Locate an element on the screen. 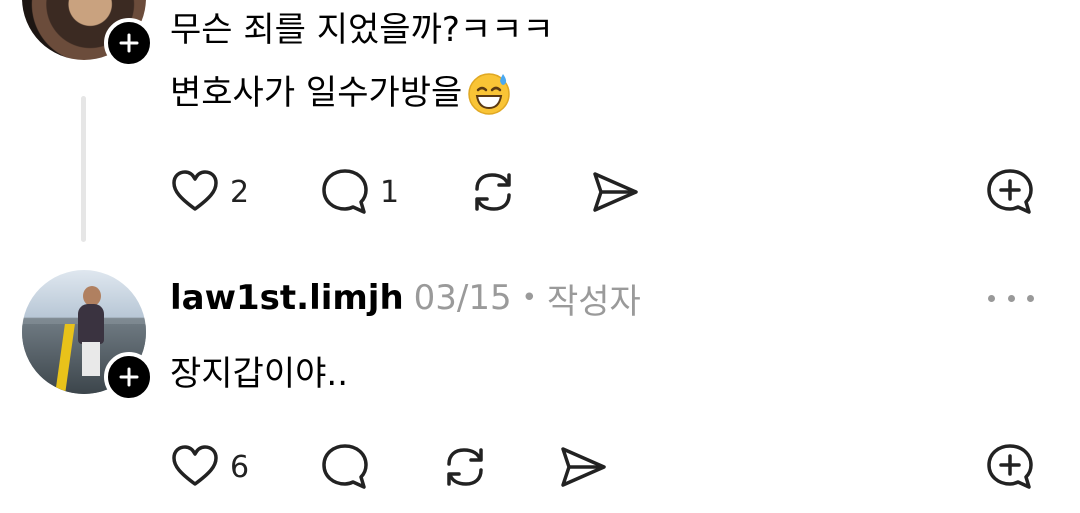  thread-line is located at coordinates (83, 169).